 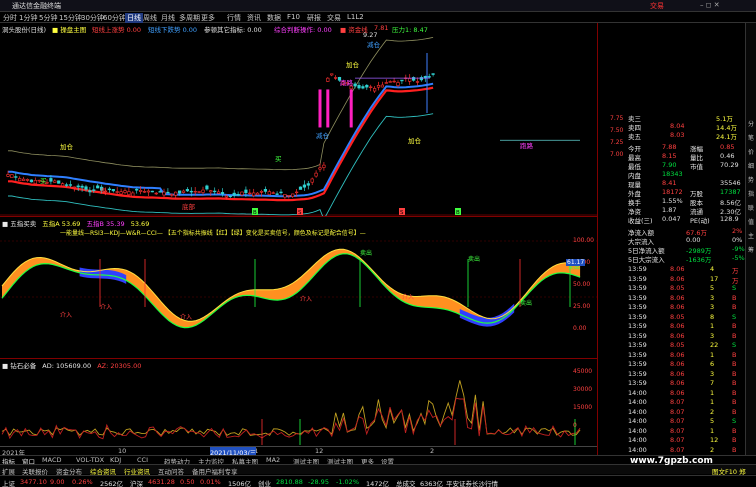 What do you see at coordinates (672, 317) in the screenshot?
I see `tick-row: 13:59 8.05 8 S` at bounding box center [672, 317].